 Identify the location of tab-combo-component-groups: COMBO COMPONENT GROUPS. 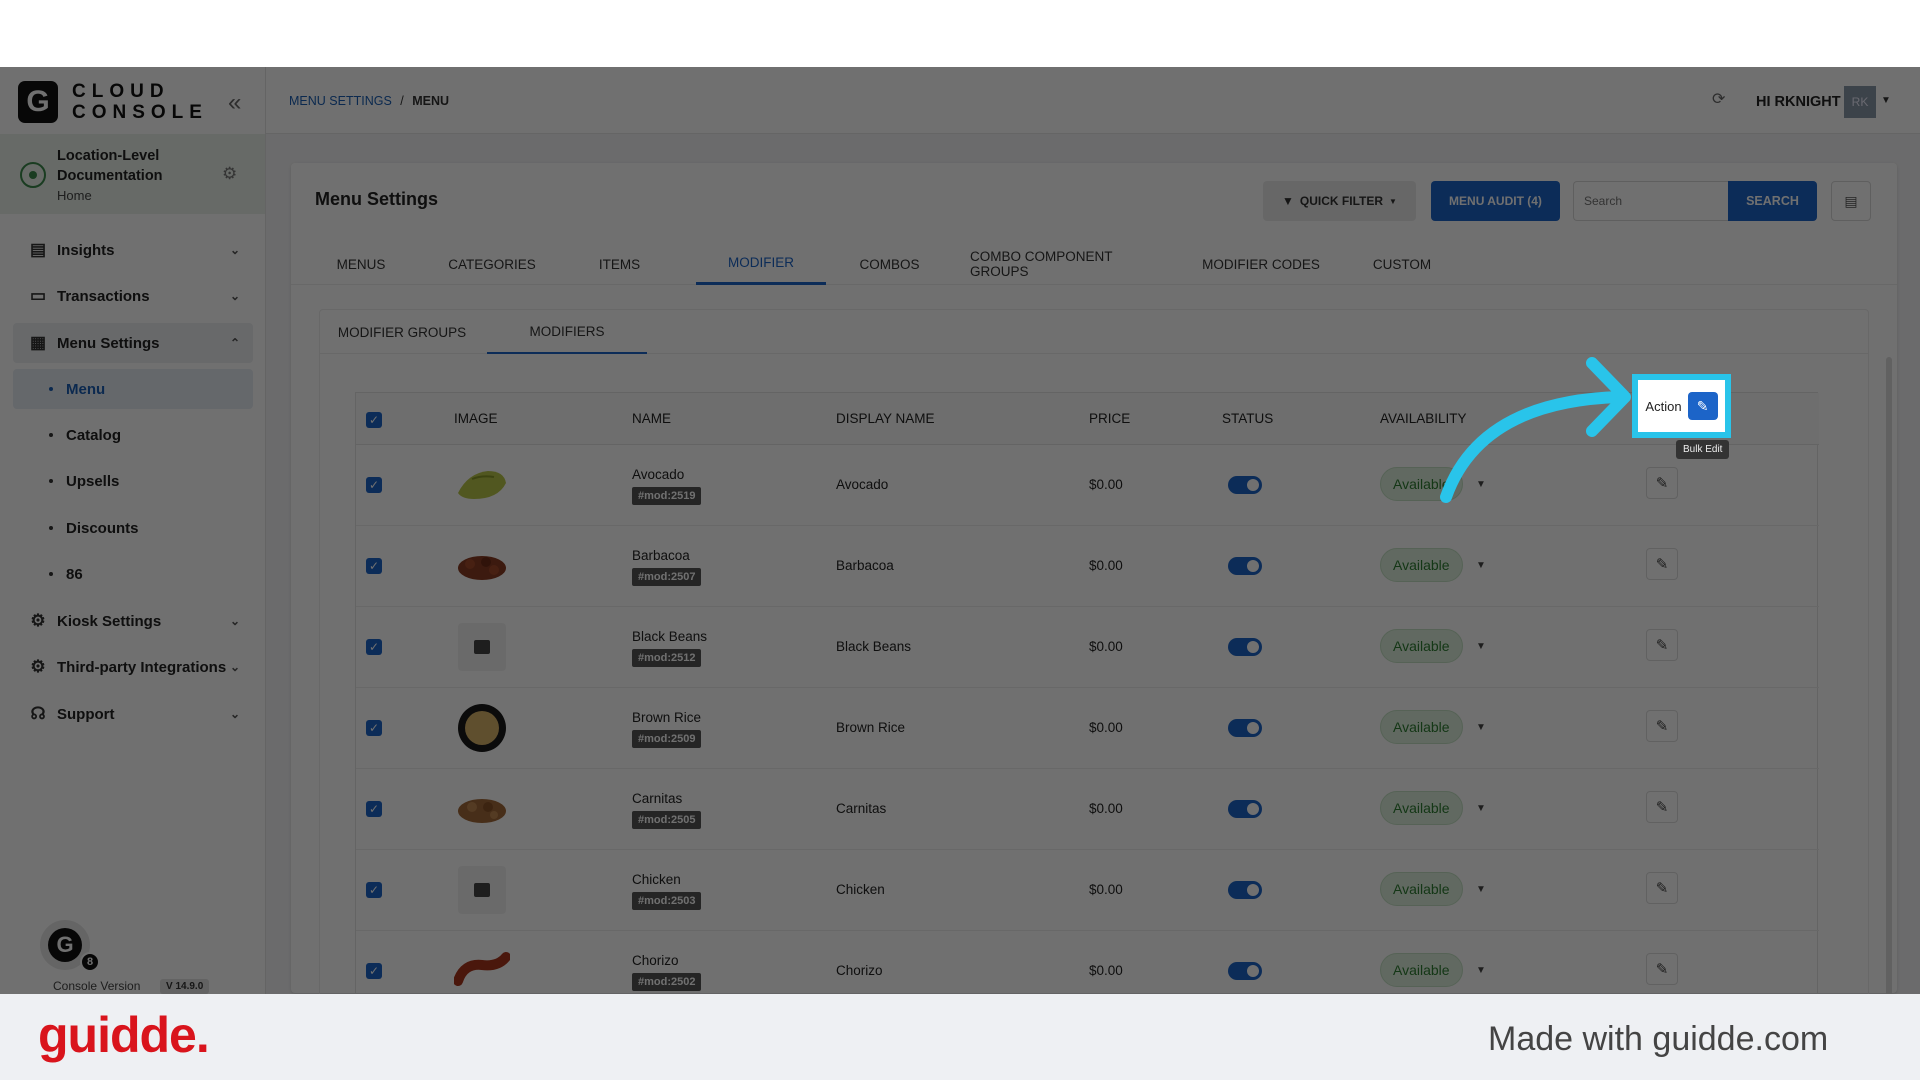
(1069, 264).